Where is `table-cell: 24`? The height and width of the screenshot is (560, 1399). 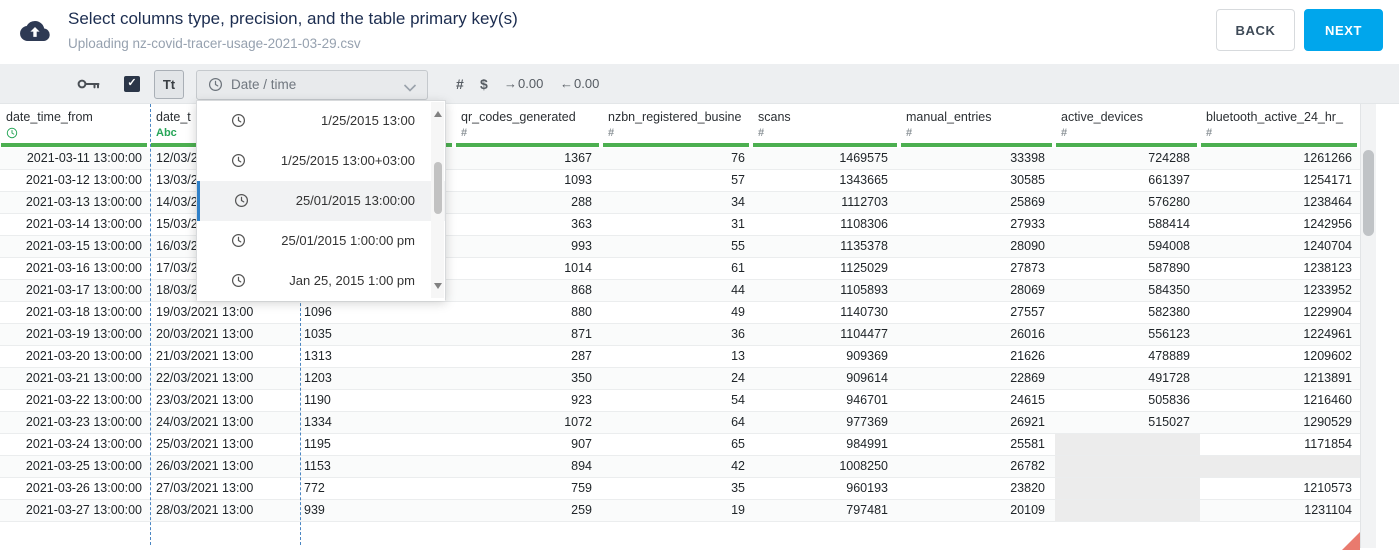 table-cell: 24 is located at coordinates (677, 378).